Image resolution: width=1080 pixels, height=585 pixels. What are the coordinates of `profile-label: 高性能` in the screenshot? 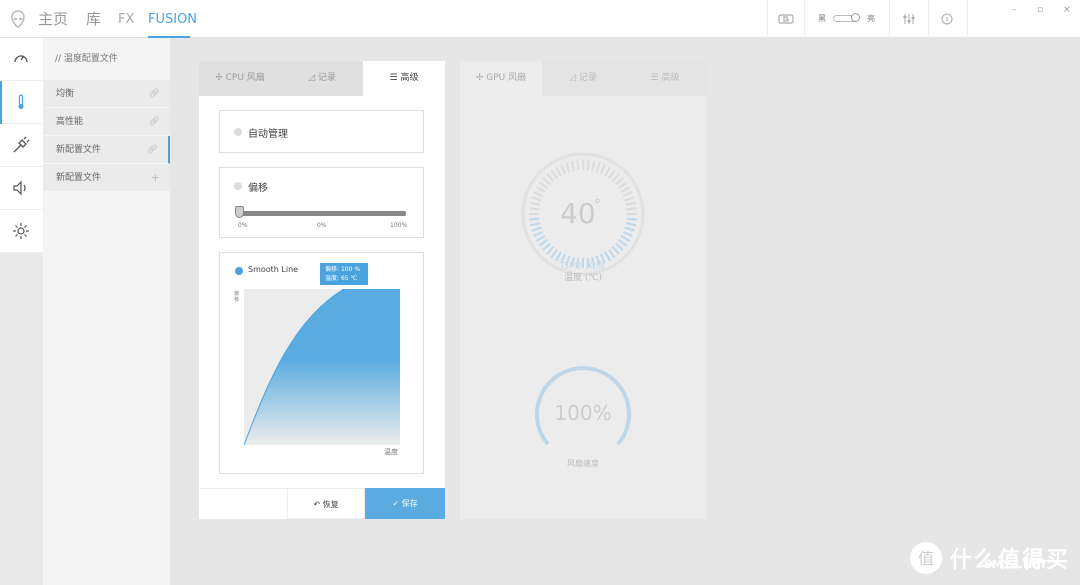 It's located at (70, 122).